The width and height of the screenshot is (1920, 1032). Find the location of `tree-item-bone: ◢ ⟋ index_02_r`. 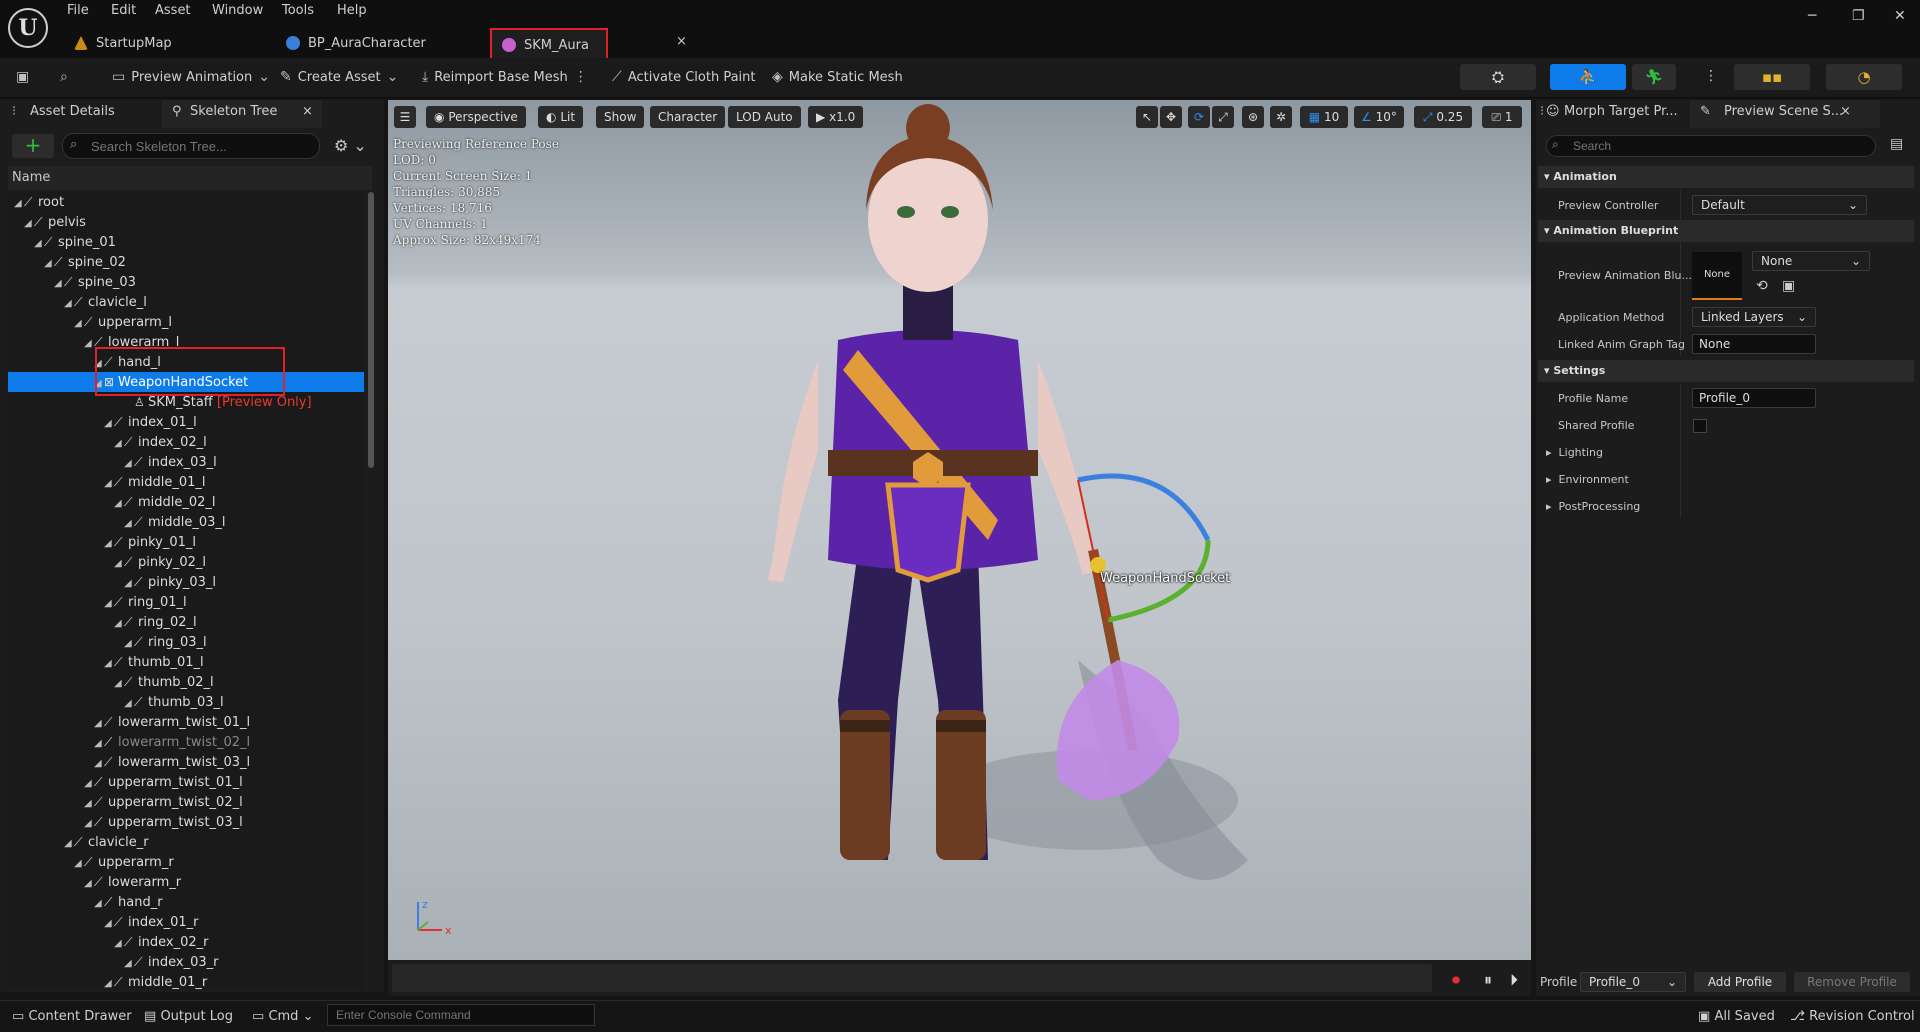

tree-item-bone: ◢ ⟋ index_02_r is located at coordinates (186, 942).